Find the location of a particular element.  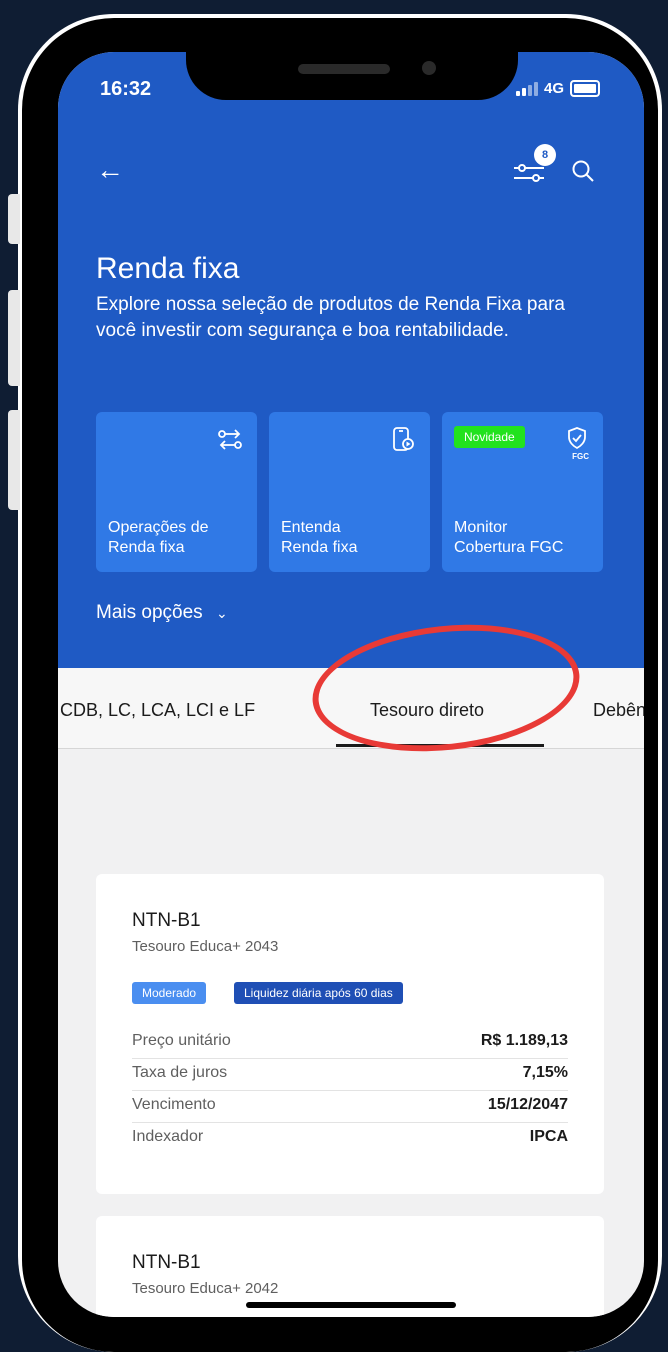

filter-count-badge: 8 is located at coordinates (545, 155).